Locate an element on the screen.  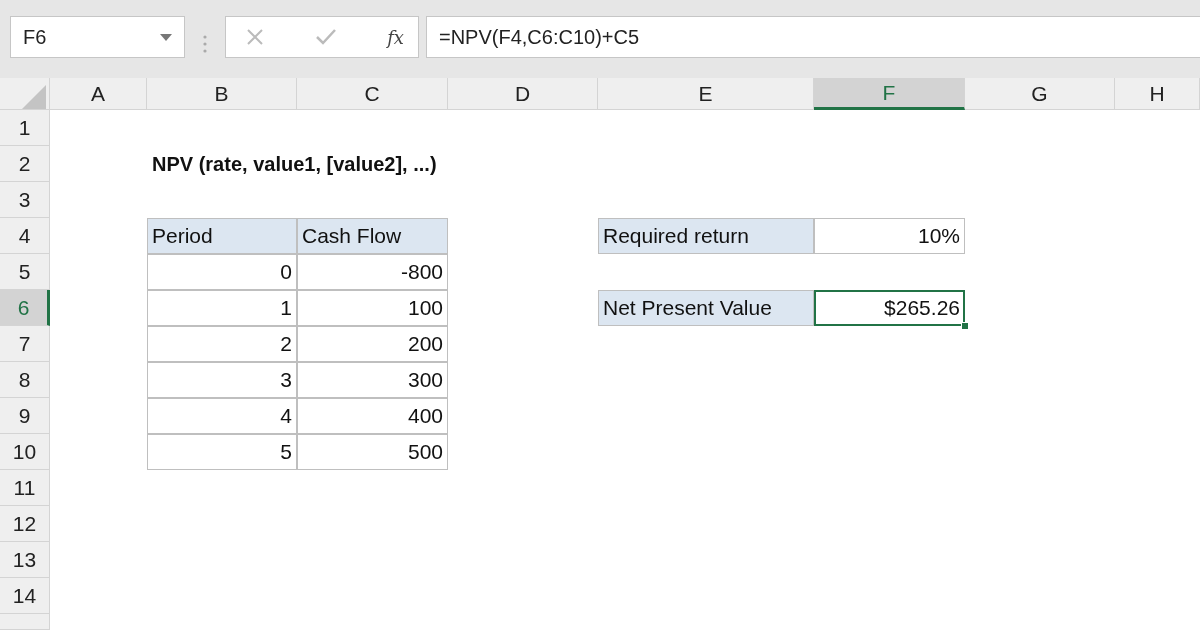
column-header: H is located at coordinates (1157, 94).